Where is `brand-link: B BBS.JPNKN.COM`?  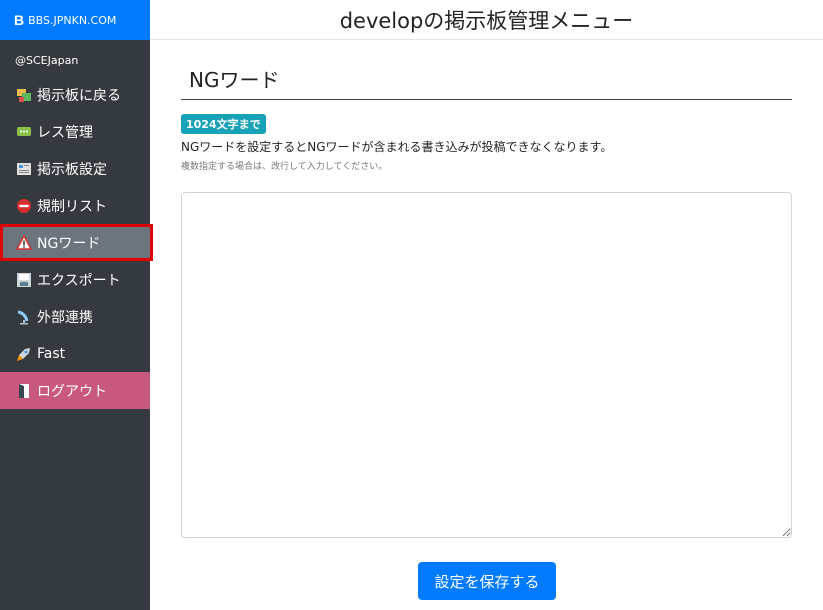
brand-link: B BBS.JPNKN.COM is located at coordinates (75, 20).